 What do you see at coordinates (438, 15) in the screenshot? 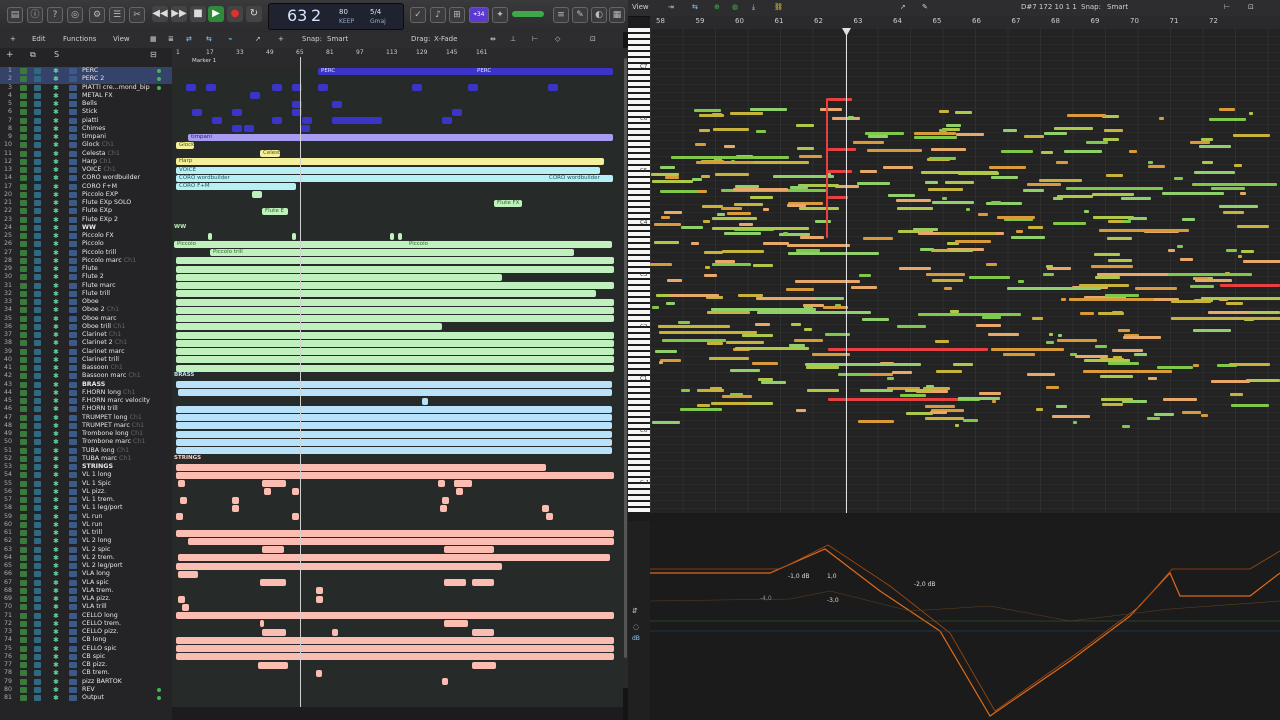
I see `metronome-icon: ♪` at bounding box center [438, 15].